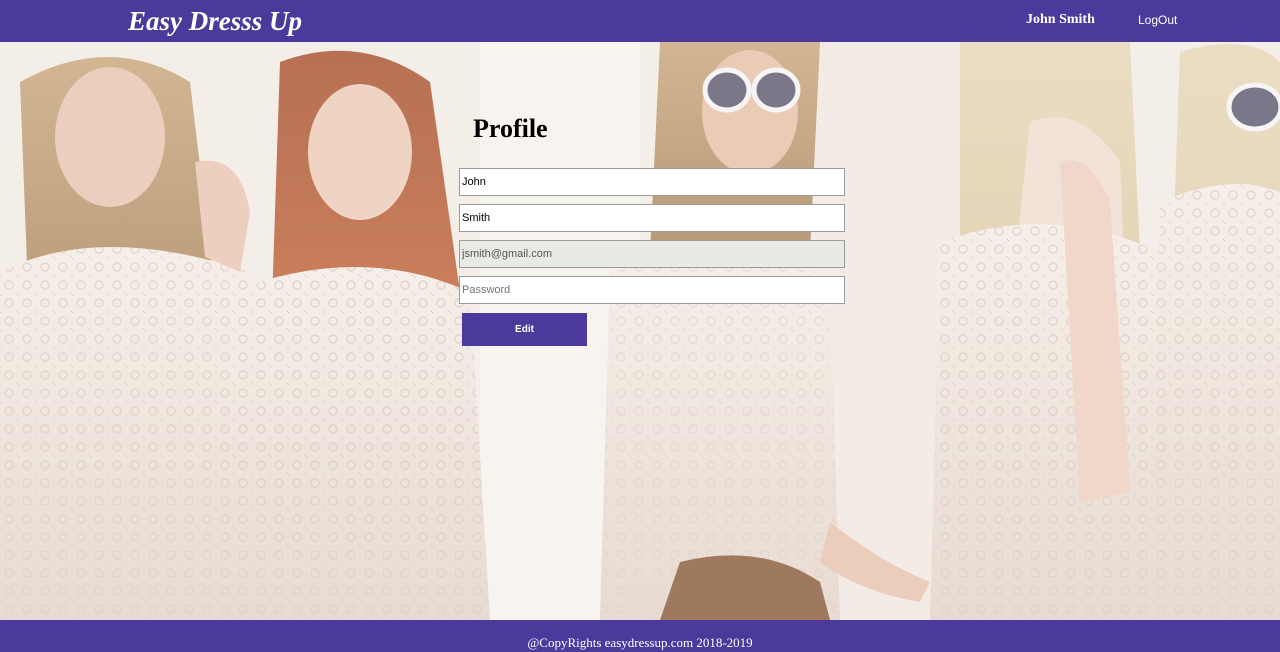 The image size is (1280, 652). Describe the element at coordinates (652, 182) in the screenshot. I see `first-name-input` at that location.